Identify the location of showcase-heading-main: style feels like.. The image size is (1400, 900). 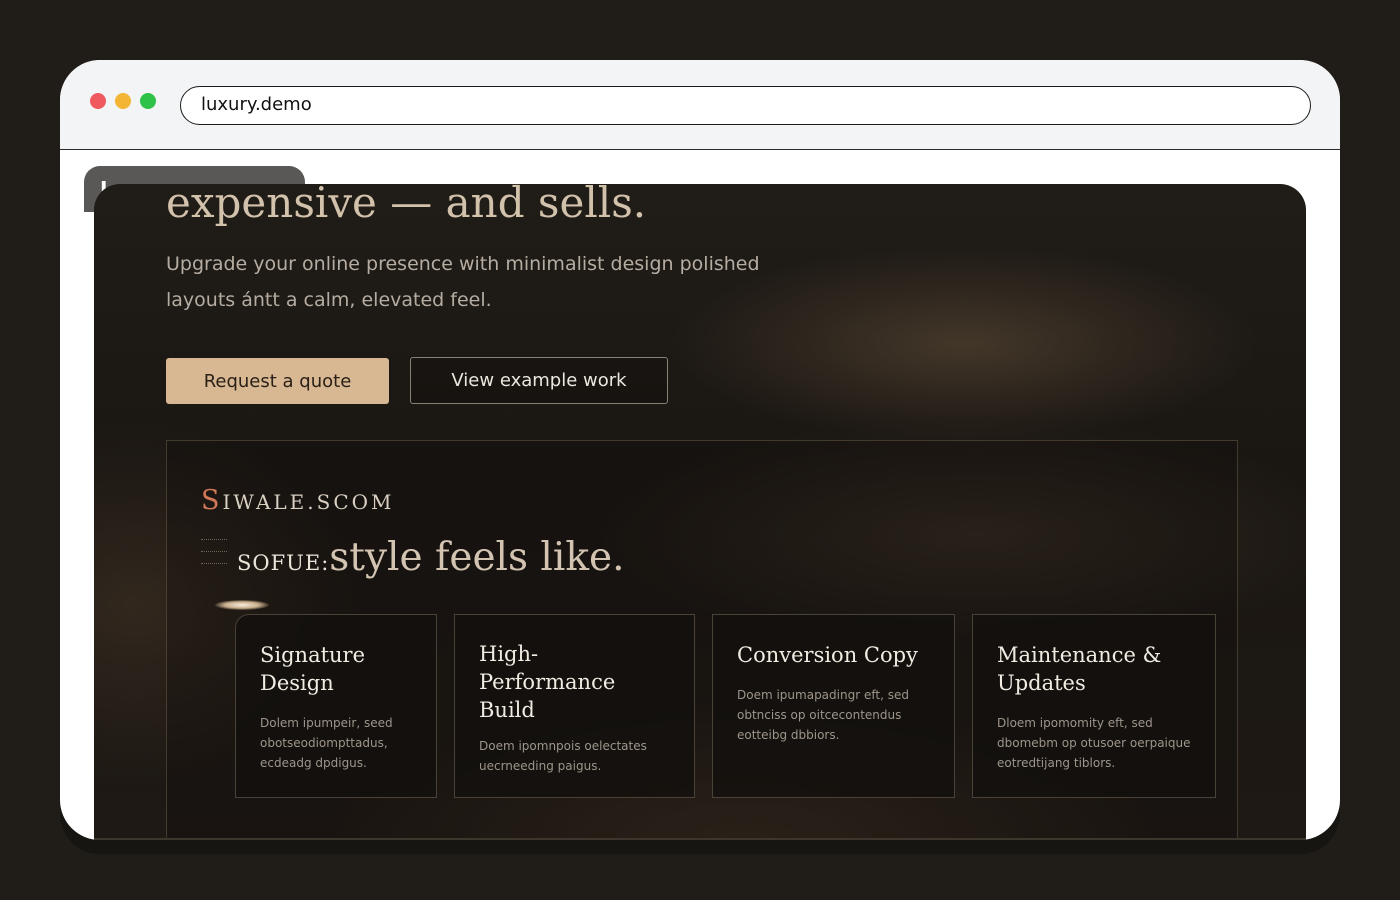
(477, 557).